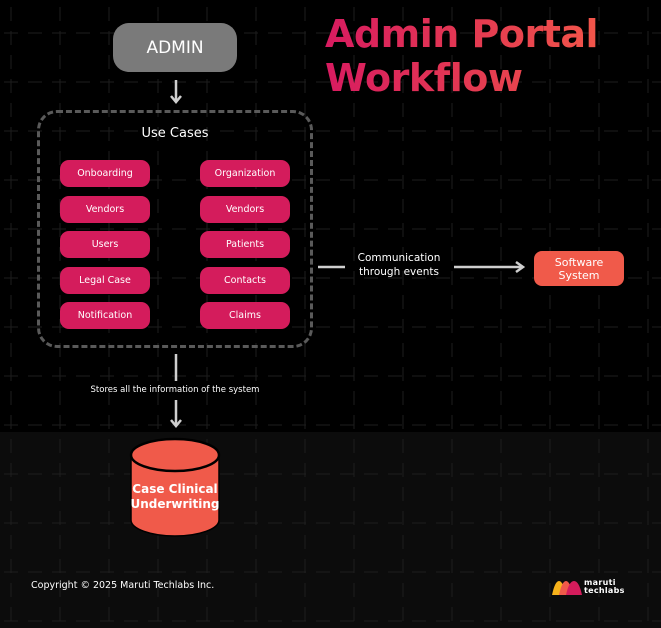  I want to click on use-case-label: Users, so click(105, 244).